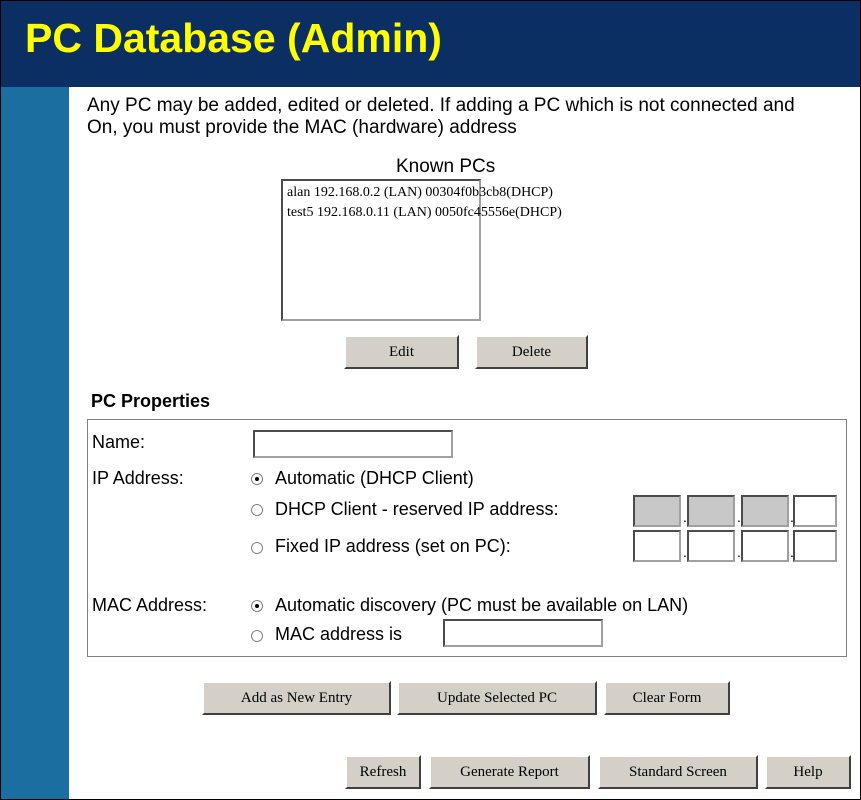 This screenshot has height=800, width=861. I want to click on ip-automatic-radio, so click(257, 479).